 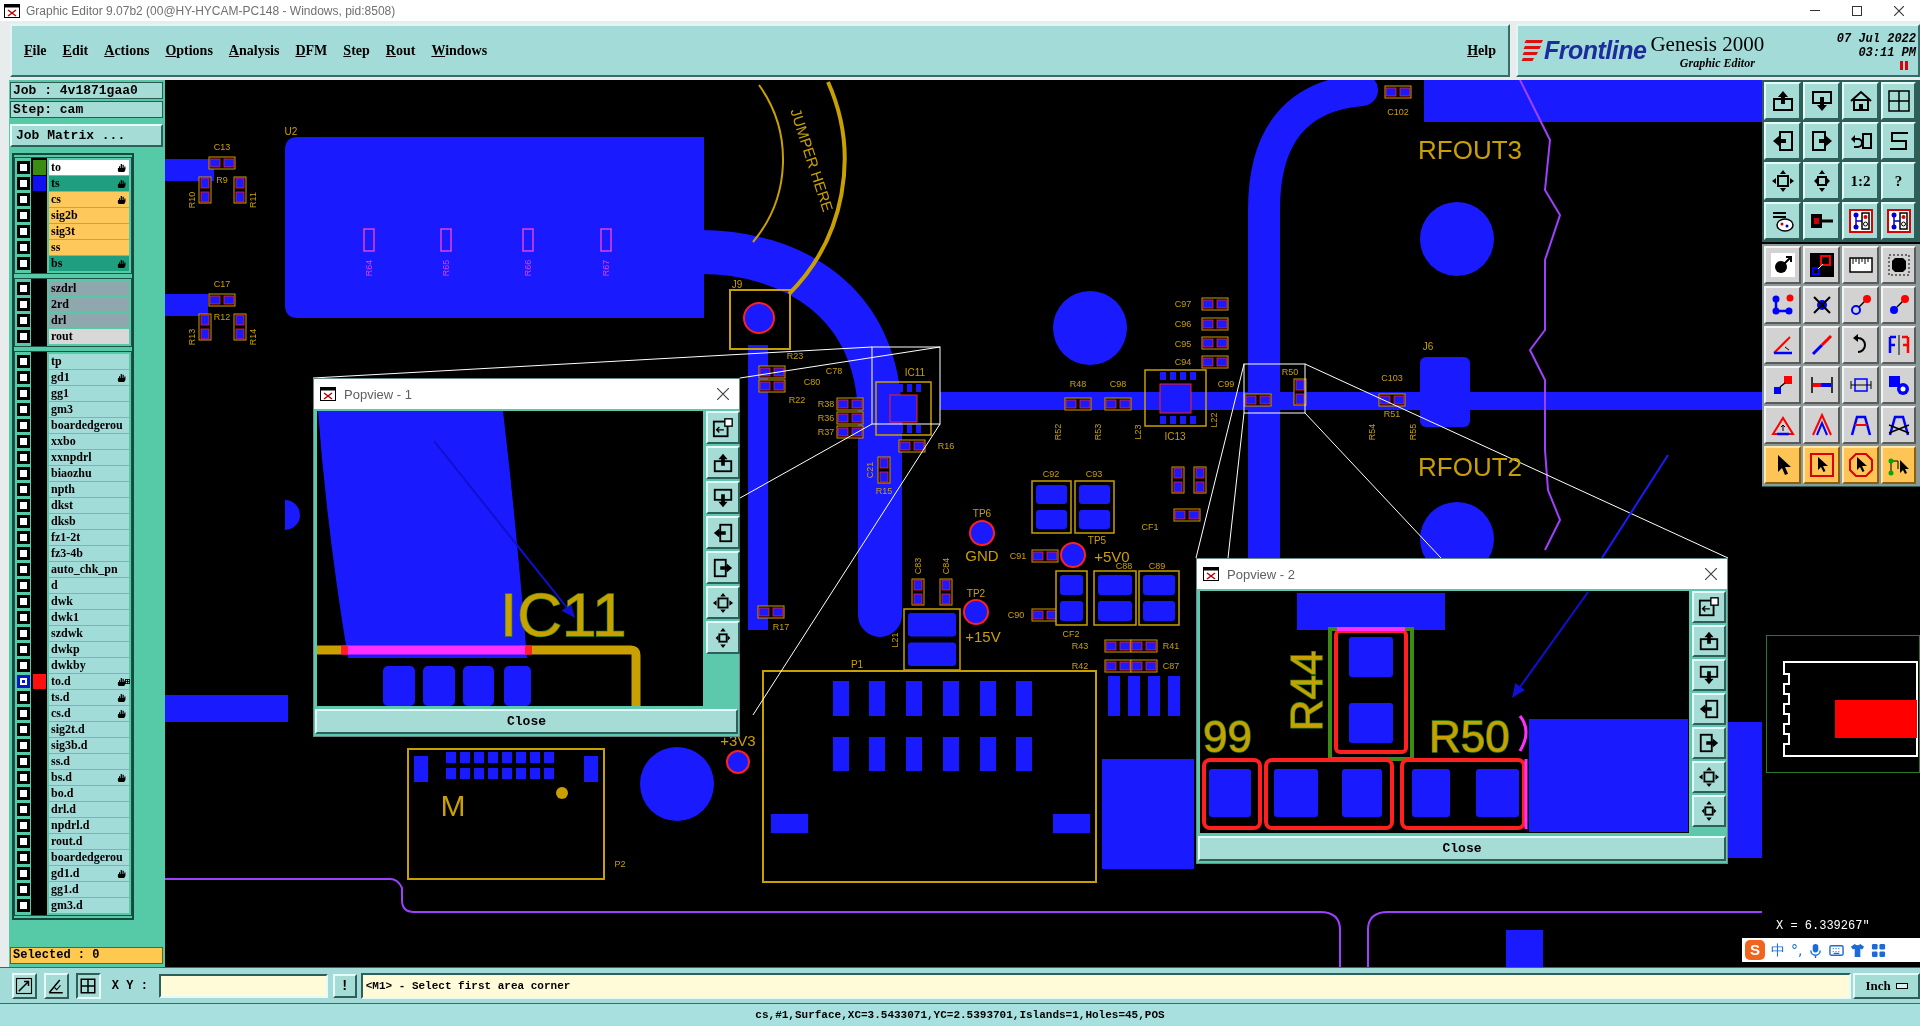 What do you see at coordinates (344, 985) in the screenshot?
I see `alert-button: !` at bounding box center [344, 985].